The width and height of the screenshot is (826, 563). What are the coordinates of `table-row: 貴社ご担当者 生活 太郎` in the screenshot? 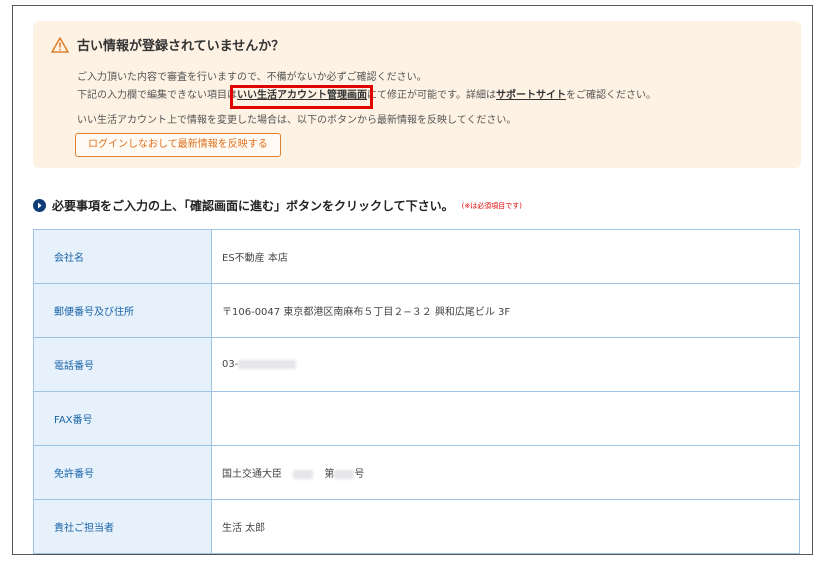 It's located at (416, 526).